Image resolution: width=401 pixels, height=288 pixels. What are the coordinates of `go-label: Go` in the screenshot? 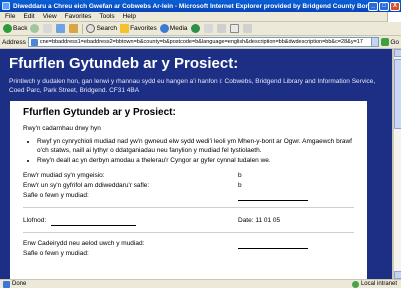 It's located at (394, 42).